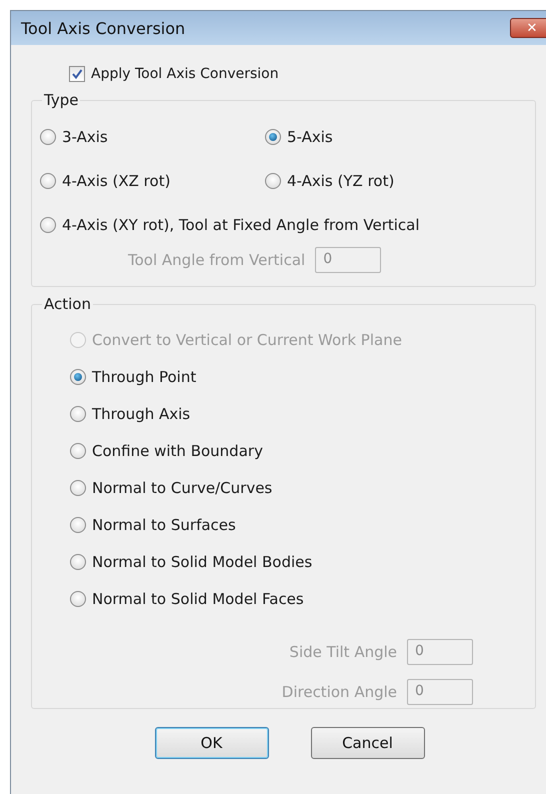 Image resolution: width=546 pixels, height=794 pixels. What do you see at coordinates (182, 487) in the screenshot?
I see `radio-label: Normal to Curve/Curves` at bounding box center [182, 487].